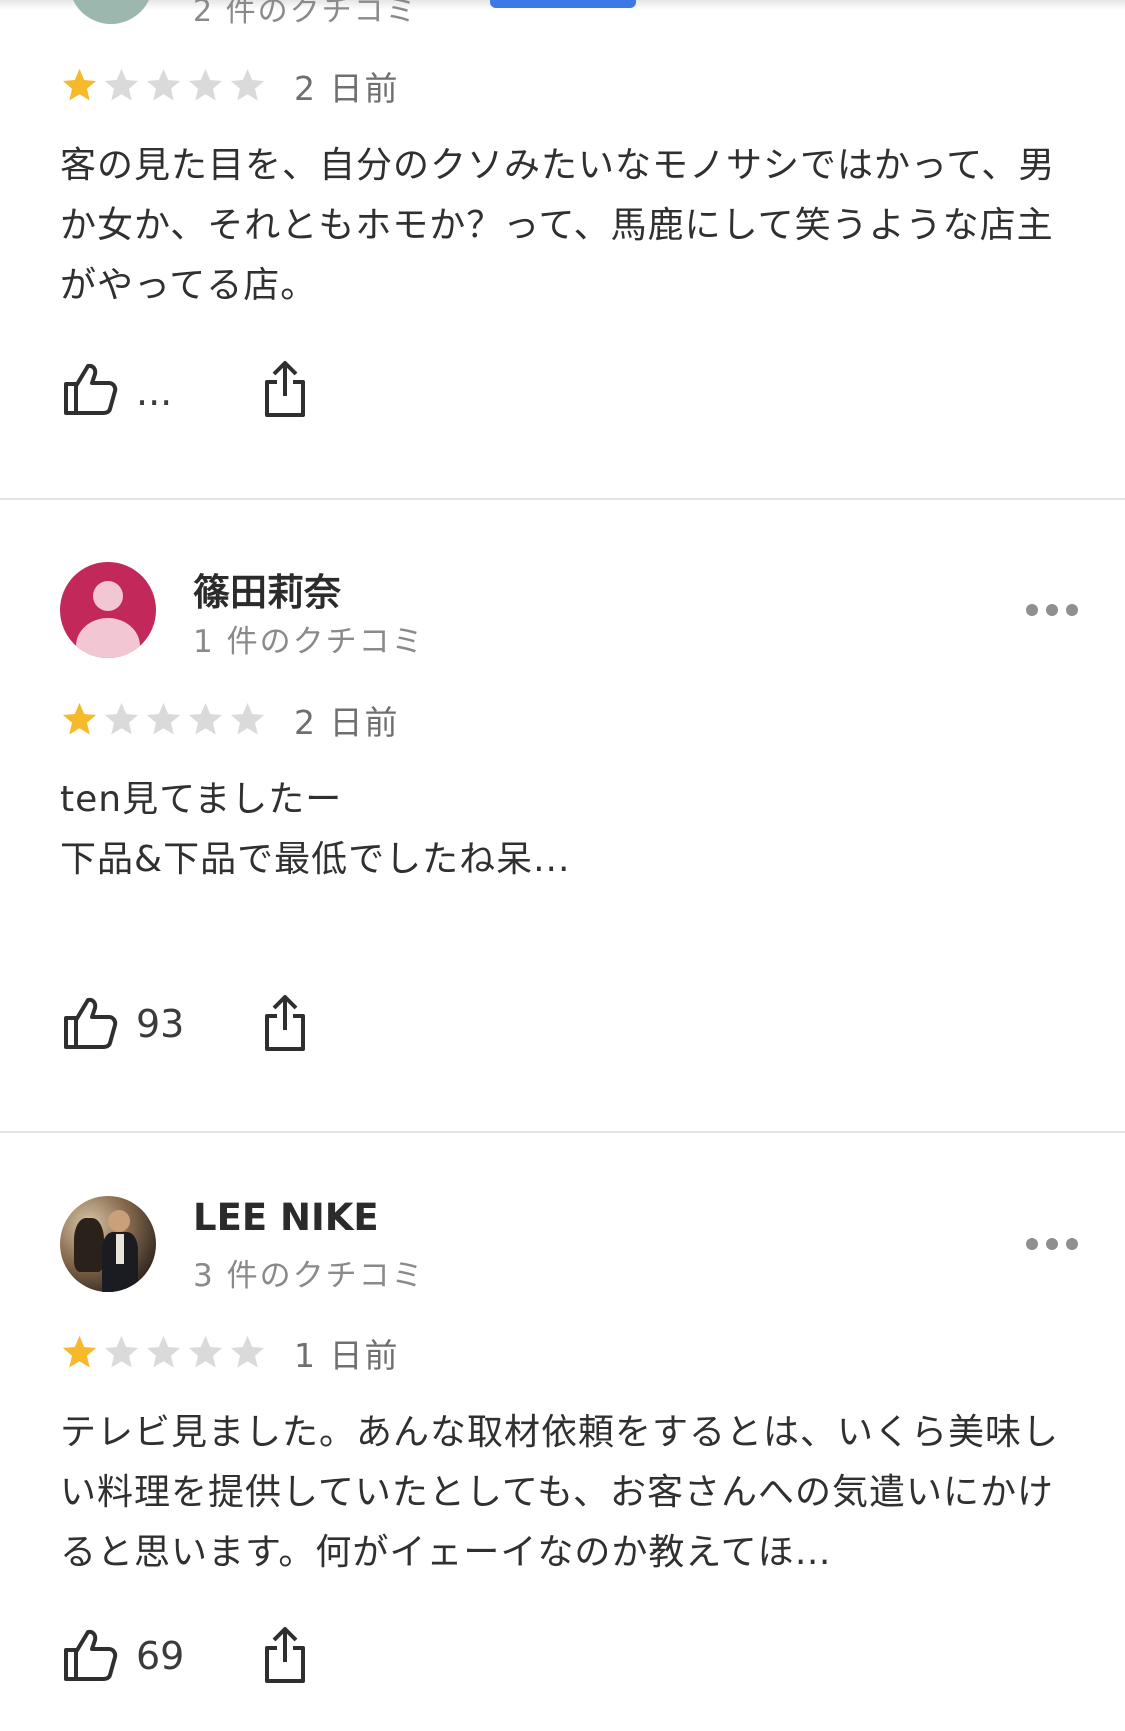 This screenshot has height=1731, width=1125. What do you see at coordinates (89, 1245) in the screenshot?
I see `photo-figure` at bounding box center [89, 1245].